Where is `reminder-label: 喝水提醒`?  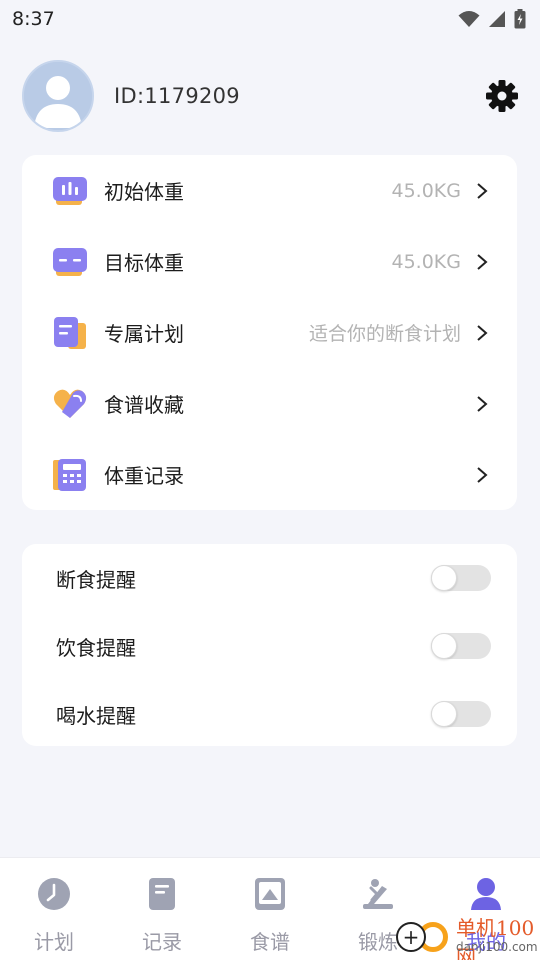 reminder-label: 喝水提醒 is located at coordinates (96, 715).